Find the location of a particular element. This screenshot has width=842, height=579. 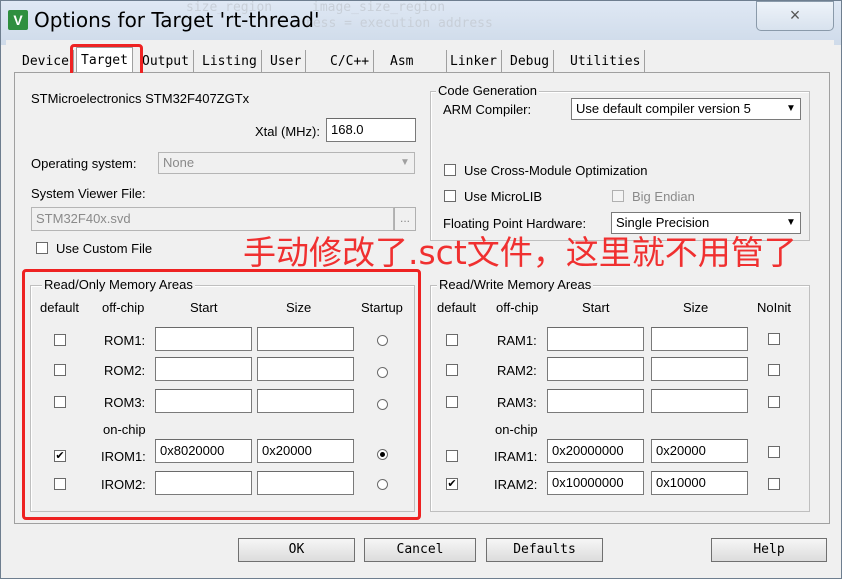

tab-c-cpp: C/C++ is located at coordinates (350, 61).